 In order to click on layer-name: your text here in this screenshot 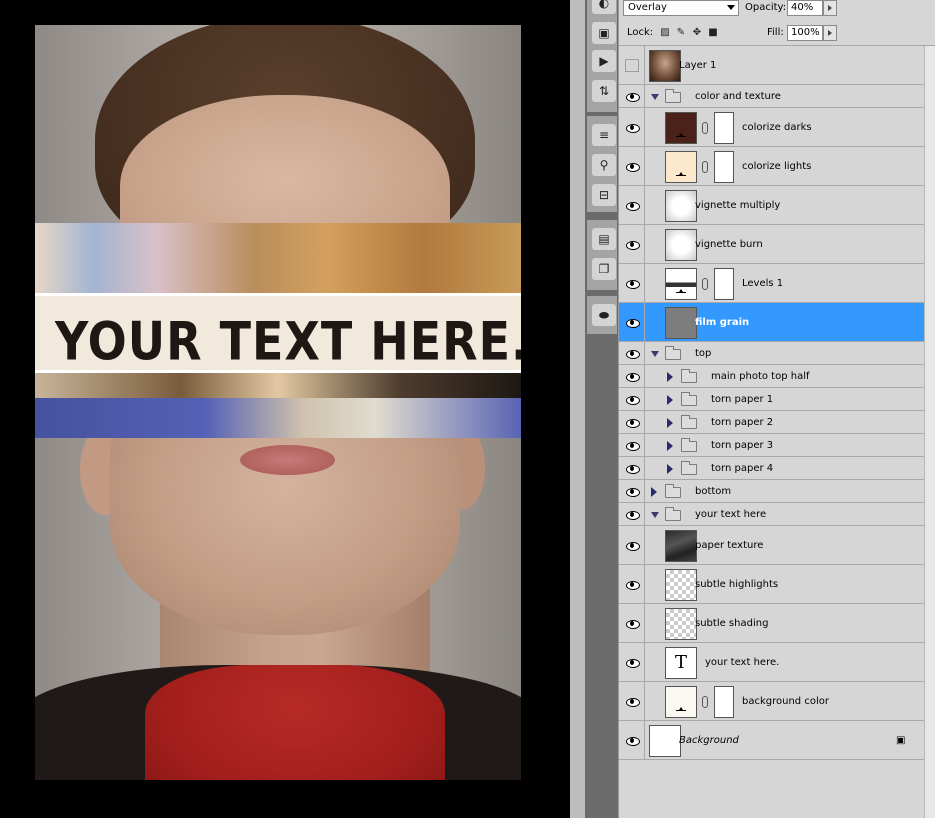, I will do `click(731, 514)`.